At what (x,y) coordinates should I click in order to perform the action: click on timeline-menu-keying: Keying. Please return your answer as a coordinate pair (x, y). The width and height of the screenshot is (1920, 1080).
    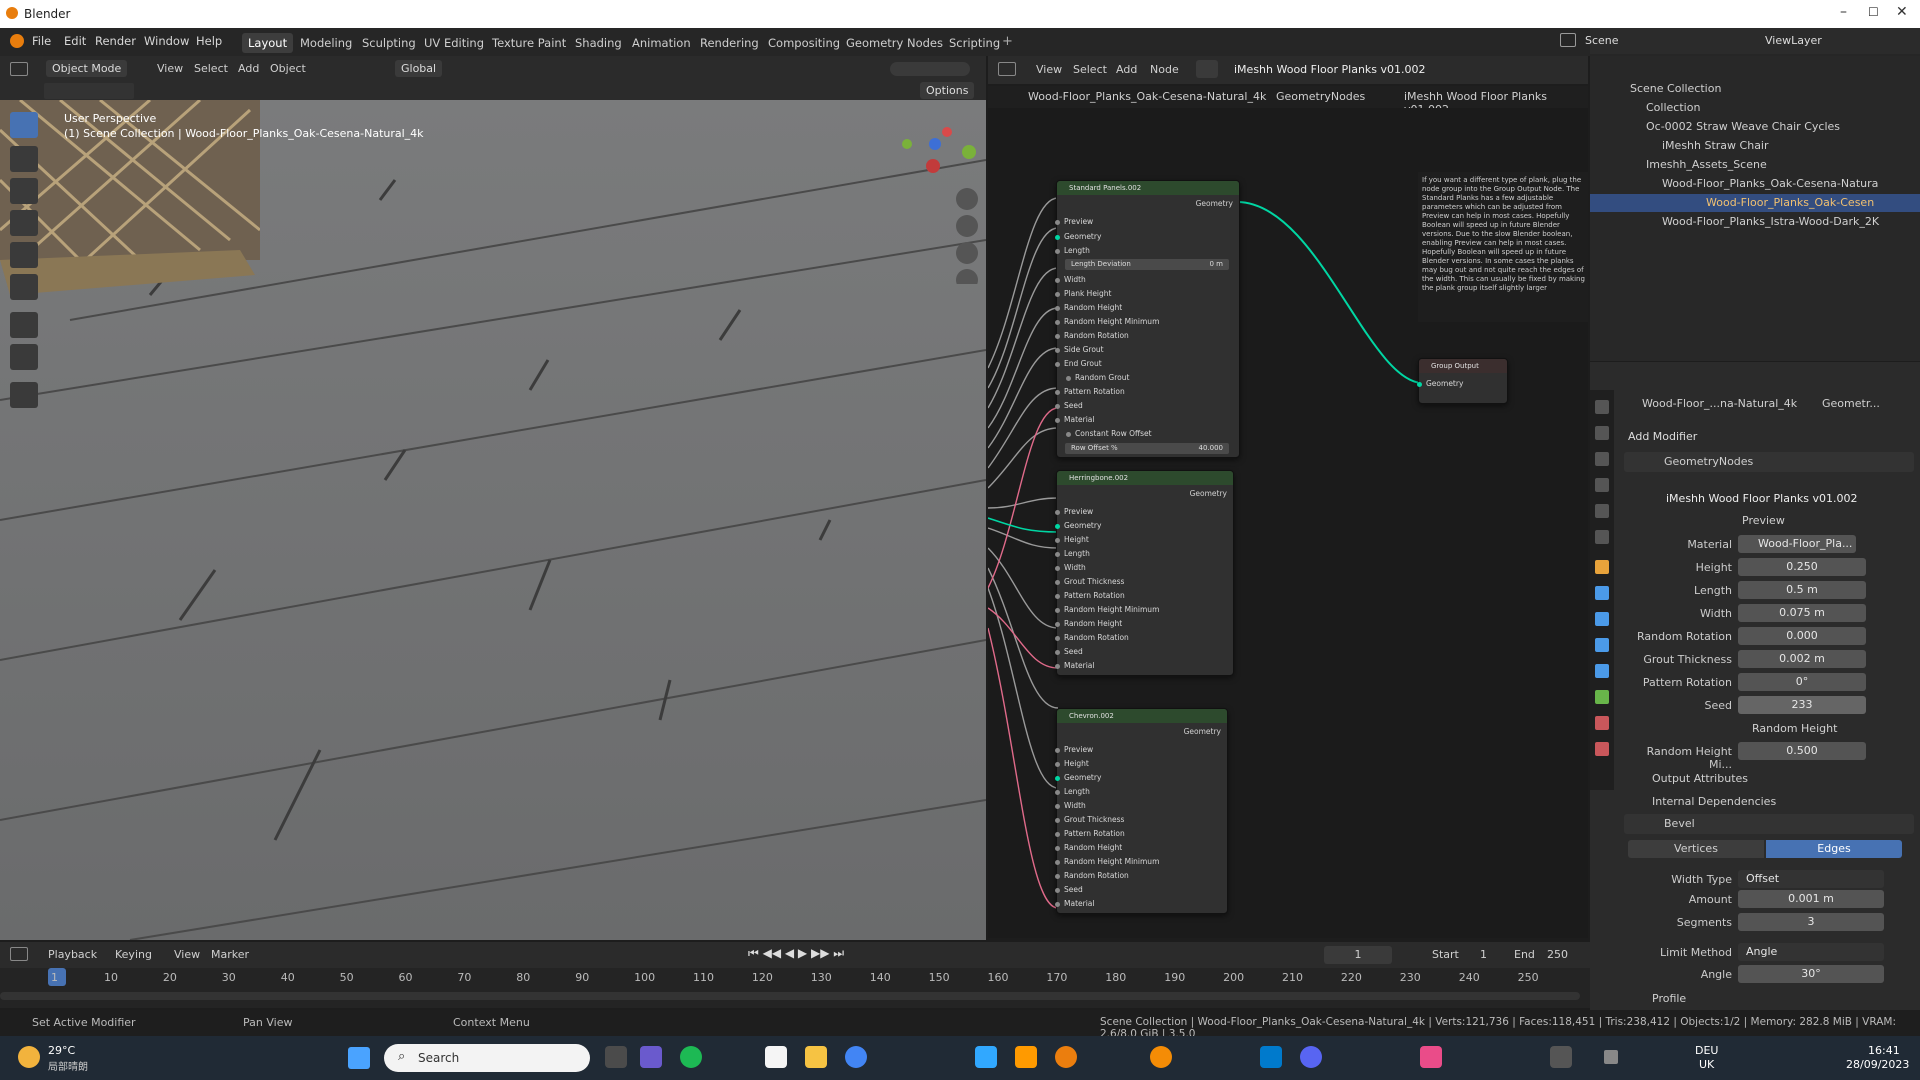
    Looking at the image, I should click on (133, 954).